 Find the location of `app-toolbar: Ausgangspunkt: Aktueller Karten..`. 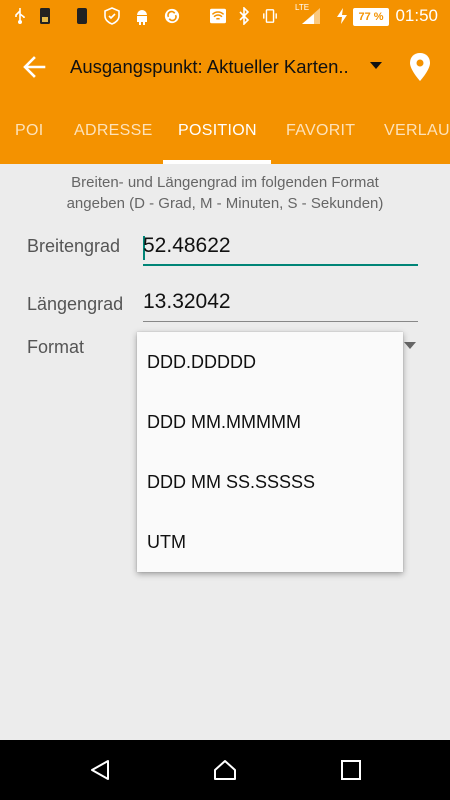

app-toolbar: Ausgangspunkt: Aktueller Karten.. is located at coordinates (225, 67).